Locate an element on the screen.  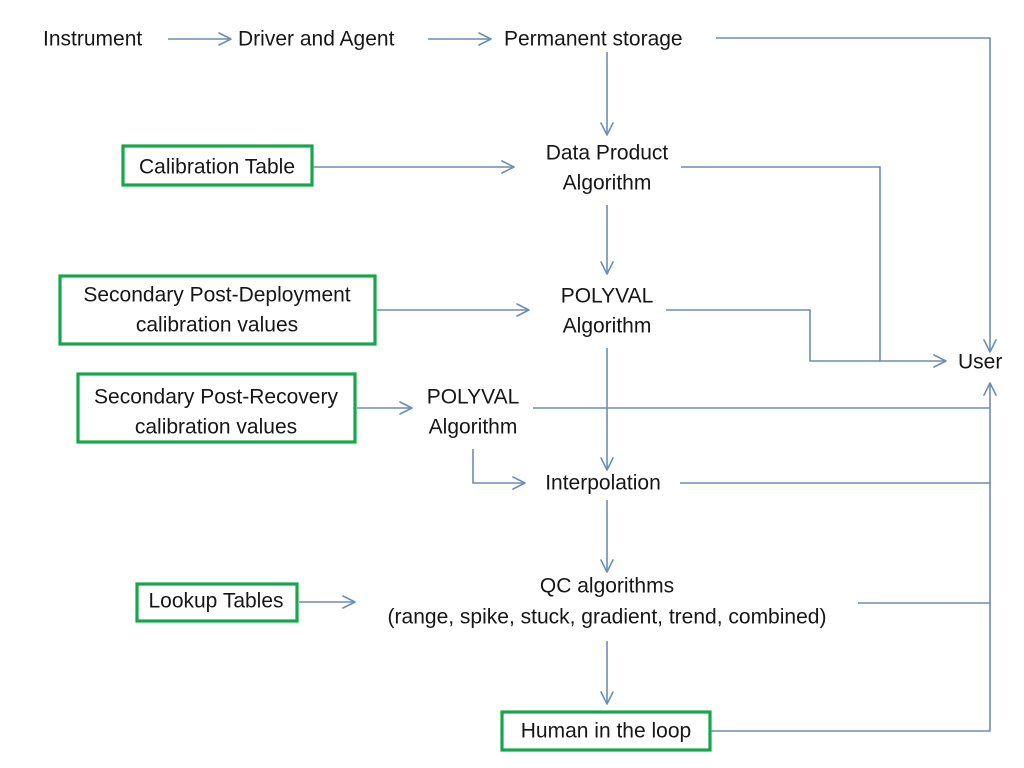
node-polyval-recovery-line2: Algorithm is located at coordinates (473, 427).